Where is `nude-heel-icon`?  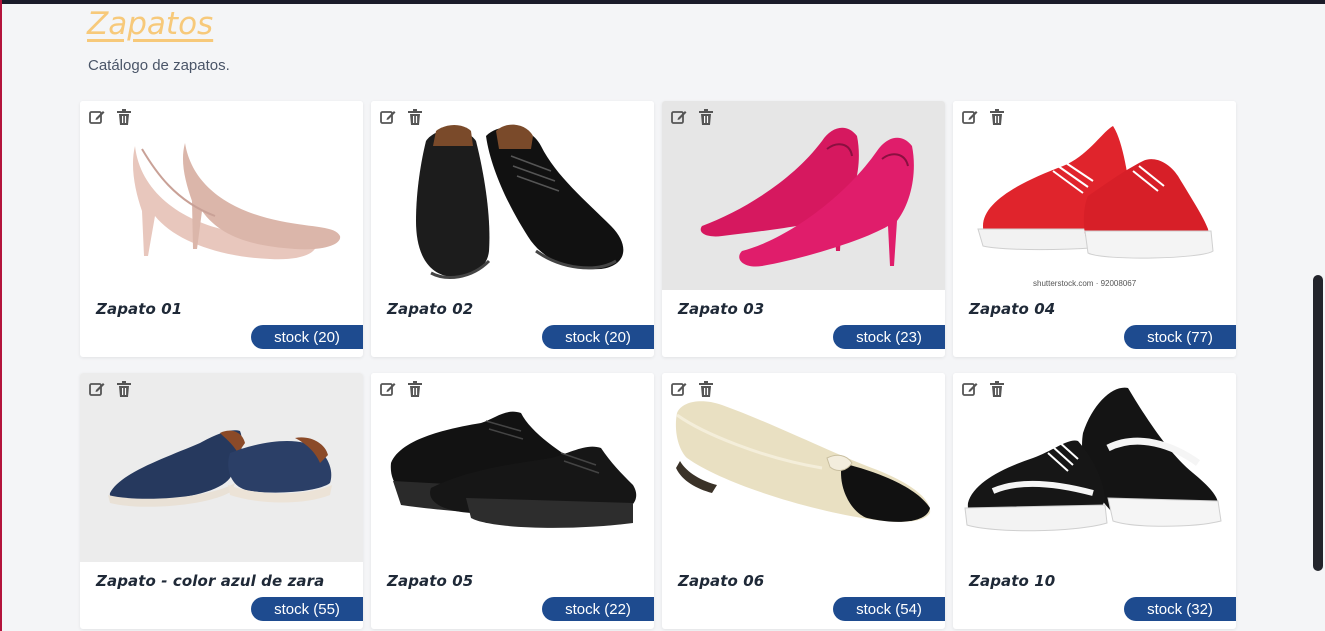 nude-heel-icon is located at coordinates (236, 201).